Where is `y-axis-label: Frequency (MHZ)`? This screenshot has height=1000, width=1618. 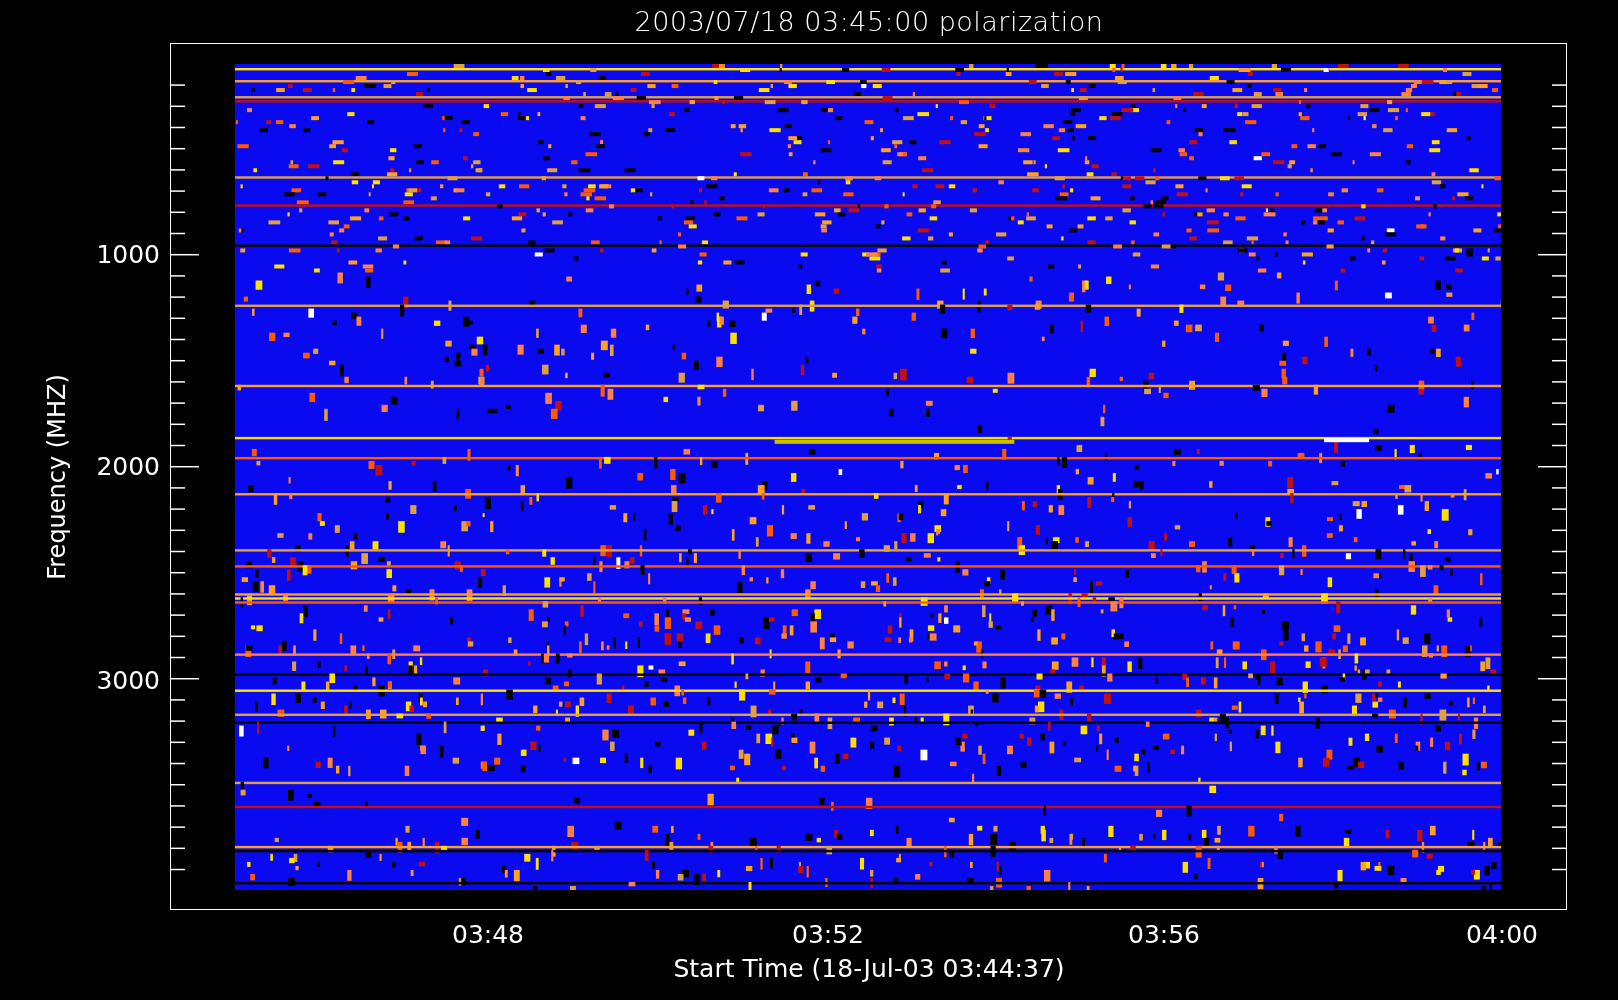 y-axis-label: Frequency (MHZ) is located at coordinates (57, 476).